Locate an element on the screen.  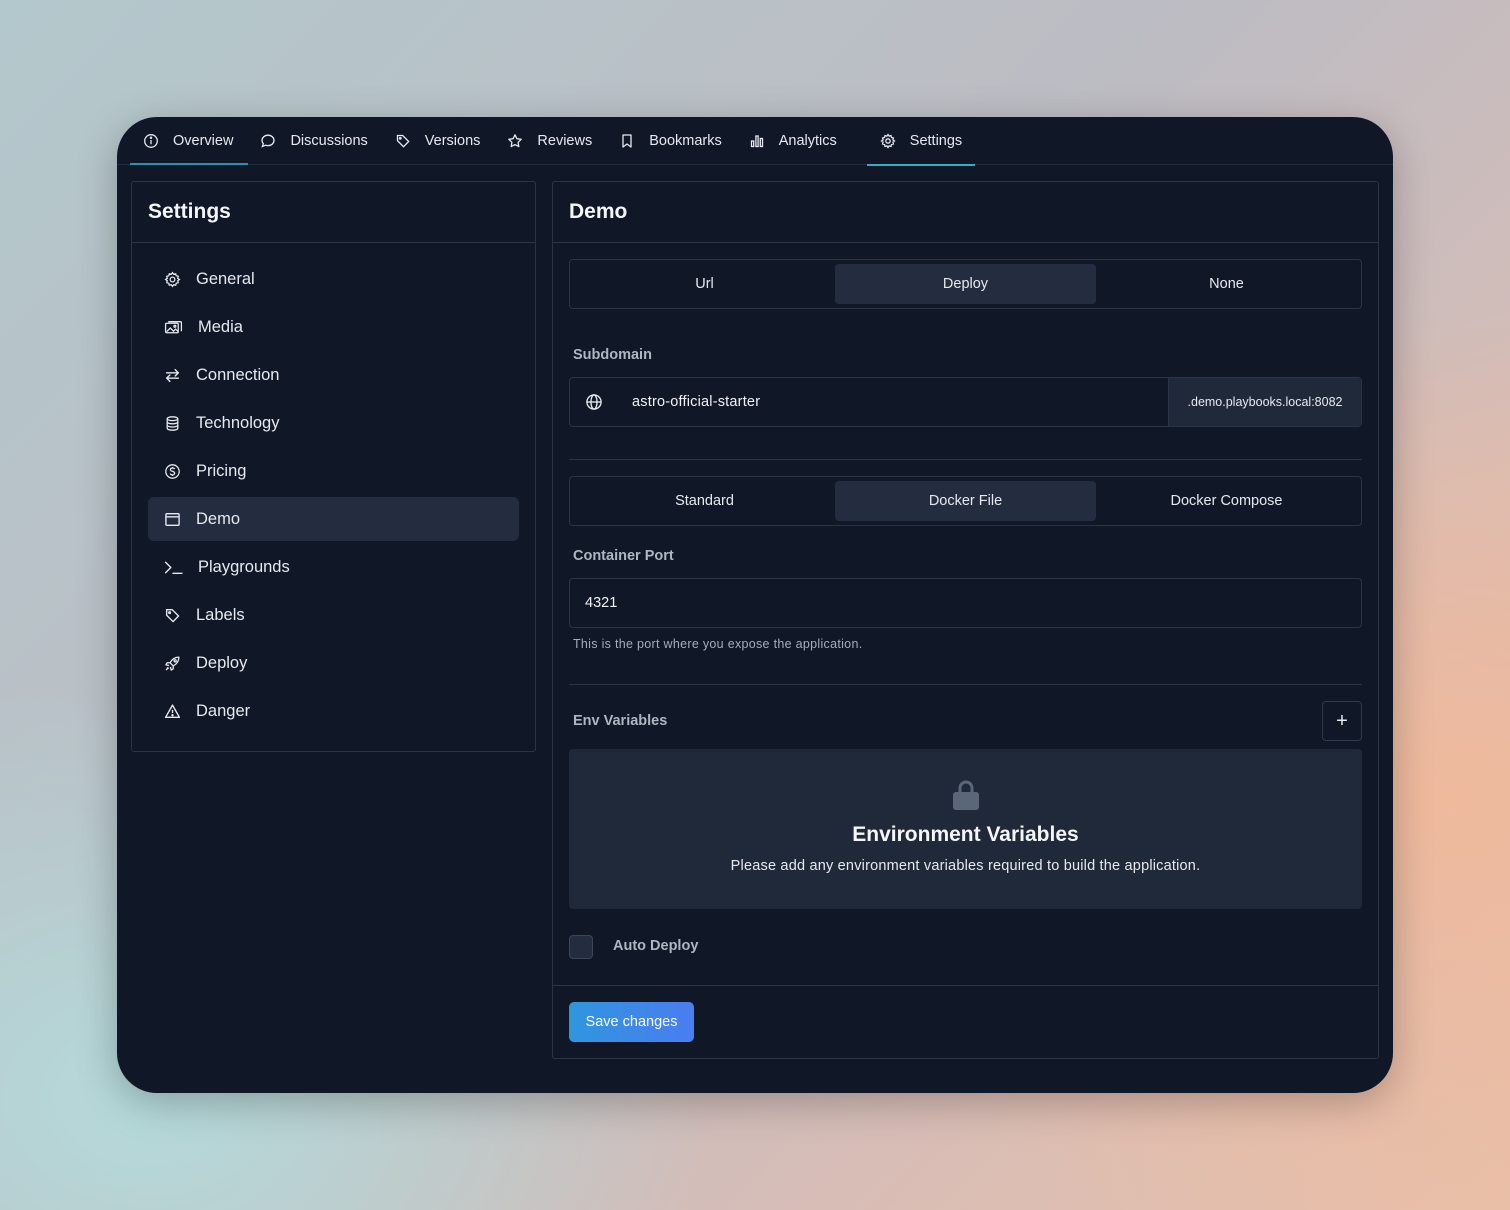
sidebar-item-label: Danger is located at coordinates (223, 710).